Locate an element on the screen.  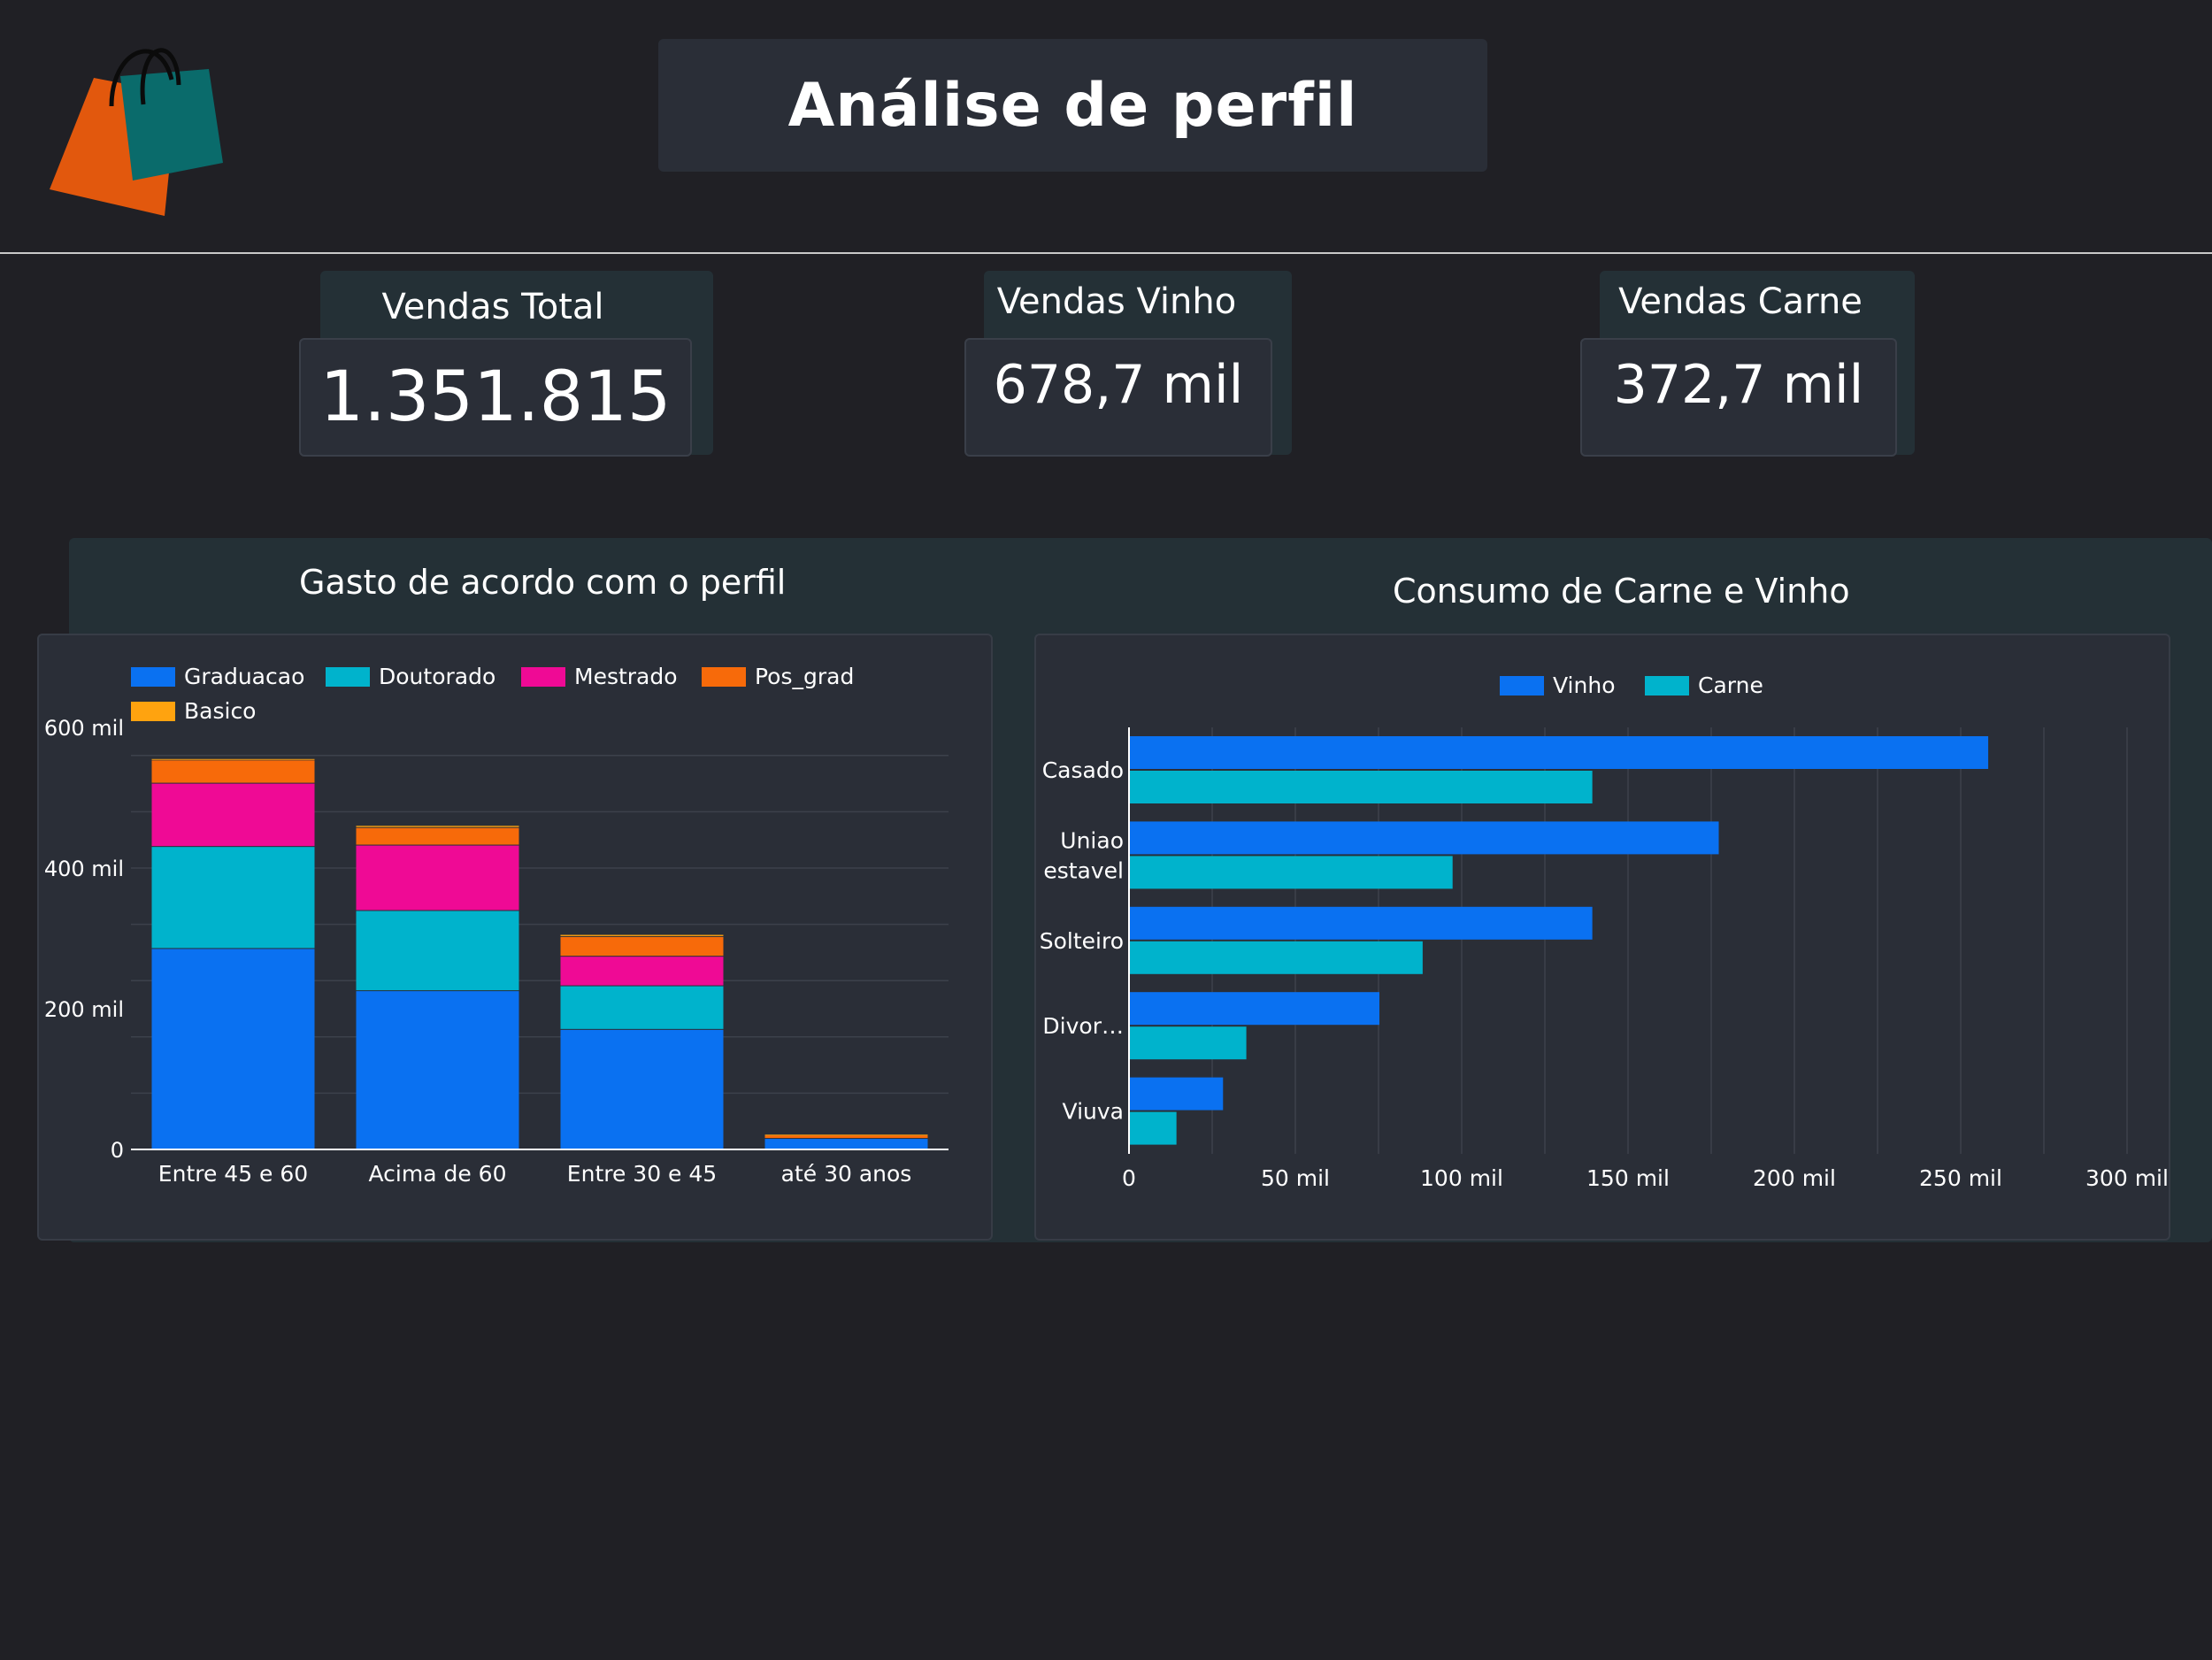
bar-entre-30-e-45-doutorado is located at coordinates (642, 1007).